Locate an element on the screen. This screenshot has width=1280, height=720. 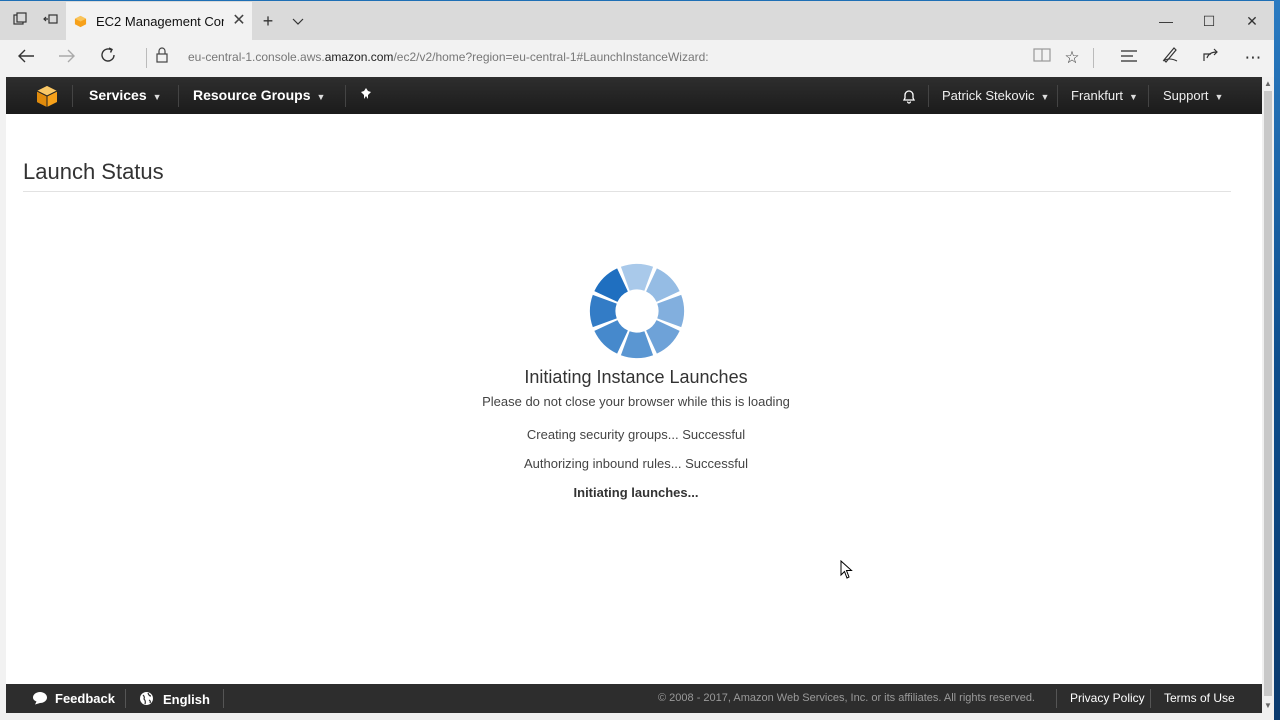
aws-cube-logo-icon is located at coordinates (47, 96).